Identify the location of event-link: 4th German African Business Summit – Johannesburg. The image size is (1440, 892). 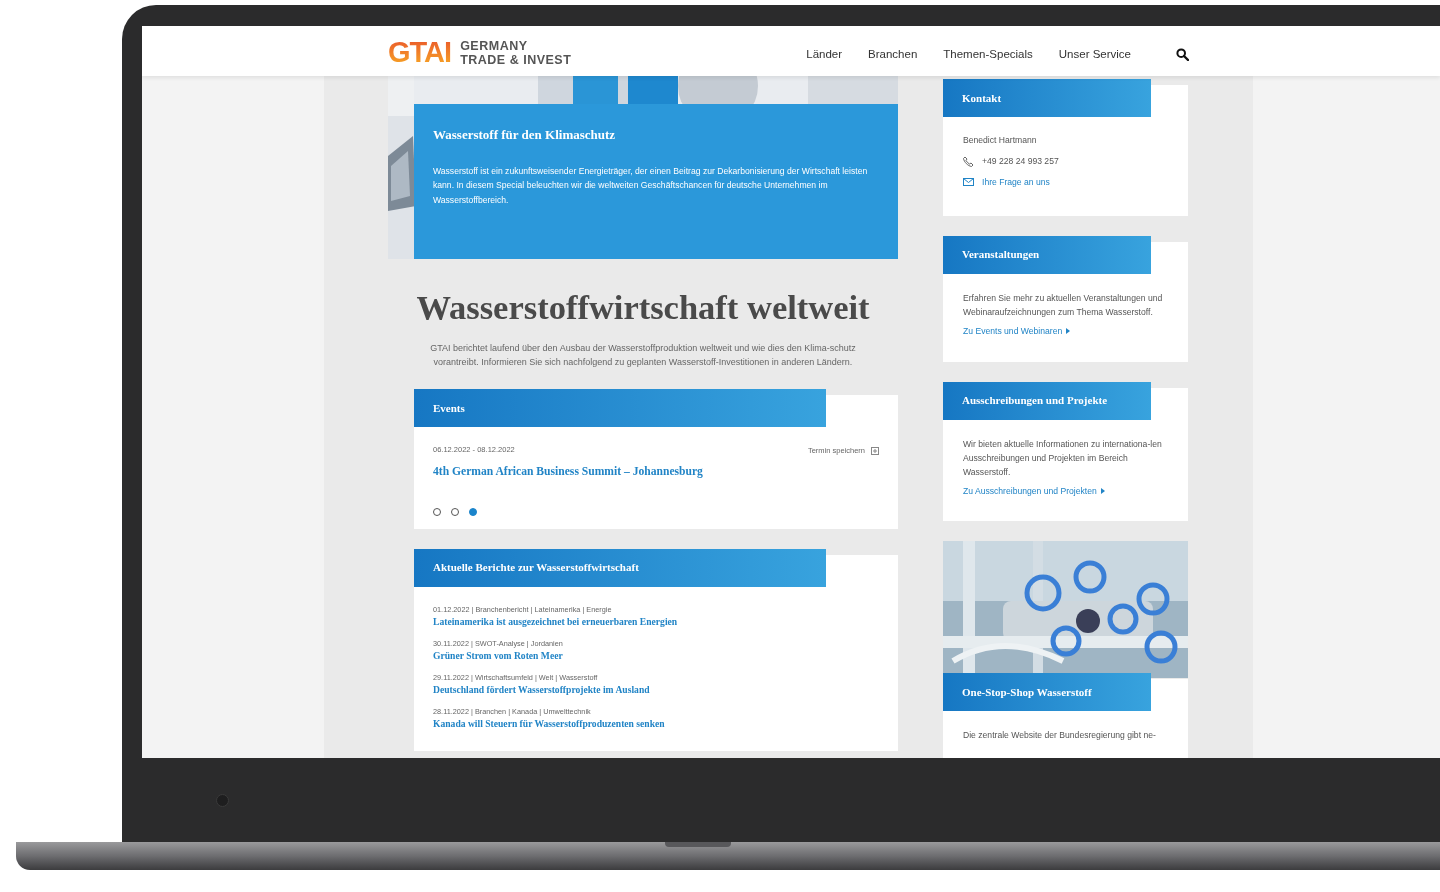
(568, 472).